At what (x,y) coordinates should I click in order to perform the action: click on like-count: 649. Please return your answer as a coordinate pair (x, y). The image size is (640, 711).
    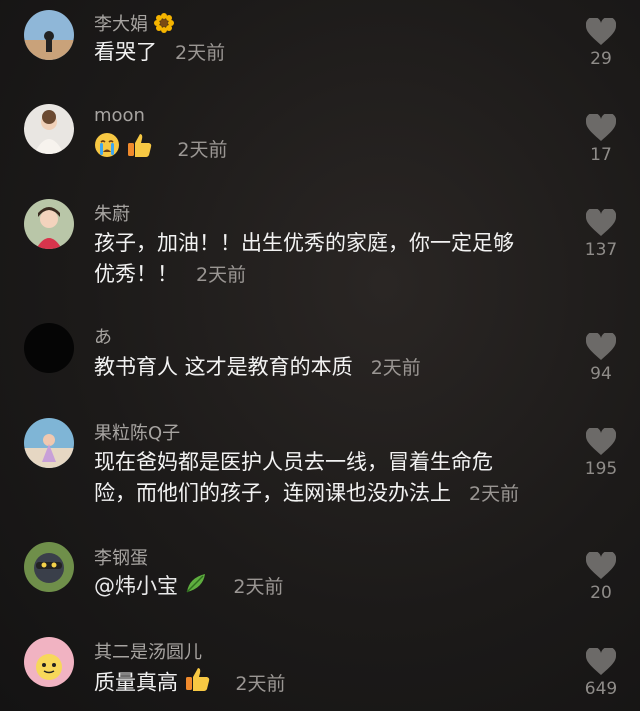
    Looking at the image, I should click on (601, 689).